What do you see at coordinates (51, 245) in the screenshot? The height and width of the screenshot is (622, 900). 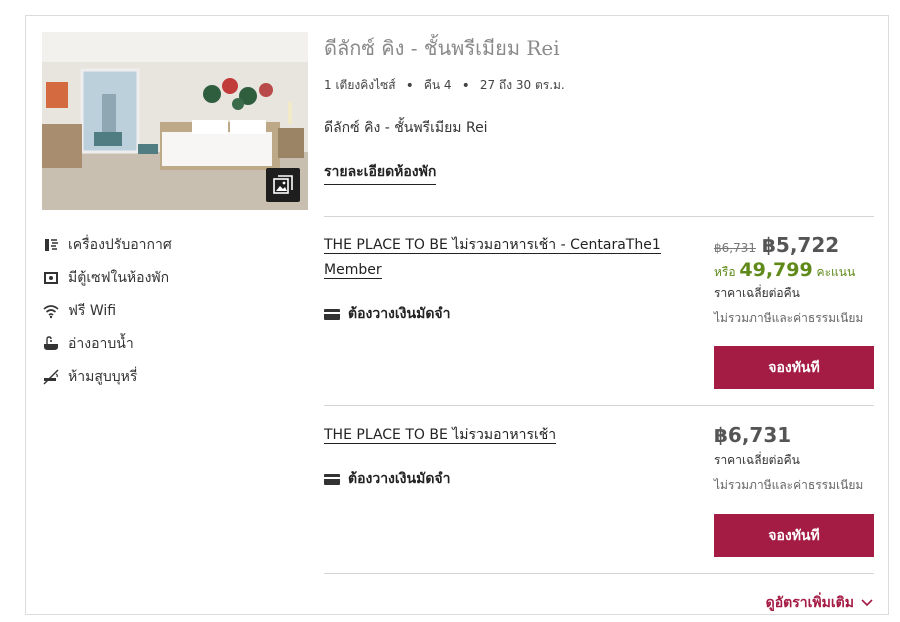 I see `air-conditioner-icon` at bounding box center [51, 245].